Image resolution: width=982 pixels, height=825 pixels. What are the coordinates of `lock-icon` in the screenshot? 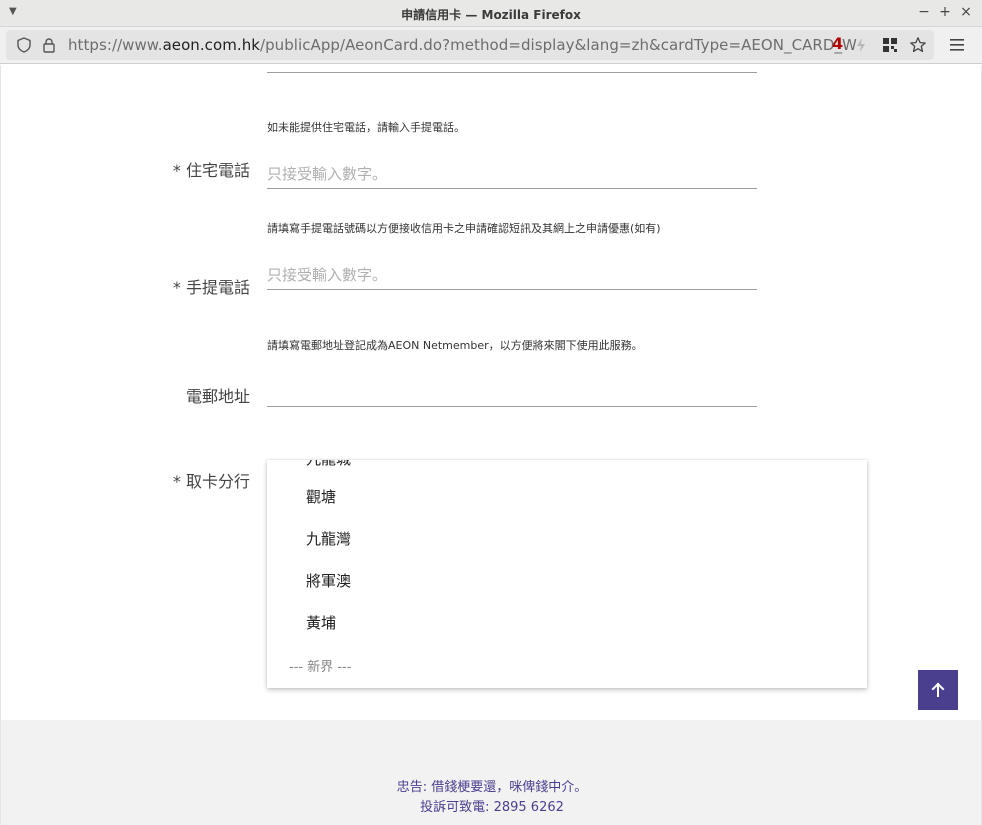 It's located at (49, 45).